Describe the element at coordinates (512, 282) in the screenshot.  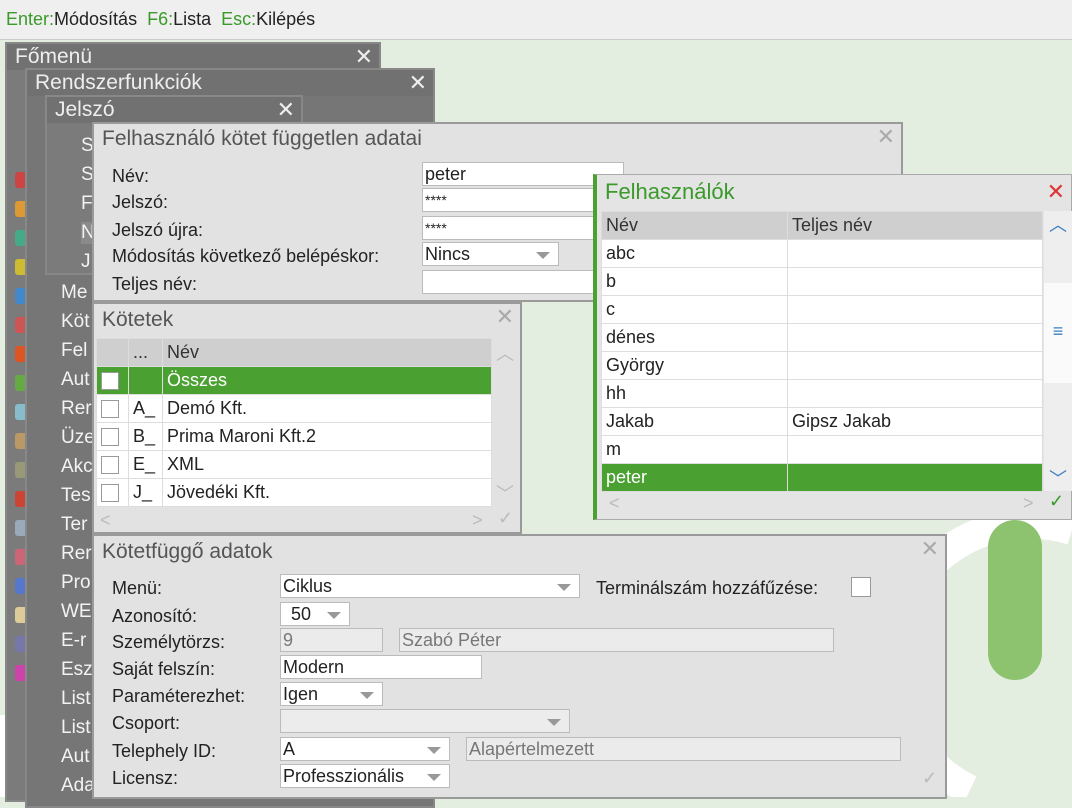
I see `teljes-nev-input` at that location.